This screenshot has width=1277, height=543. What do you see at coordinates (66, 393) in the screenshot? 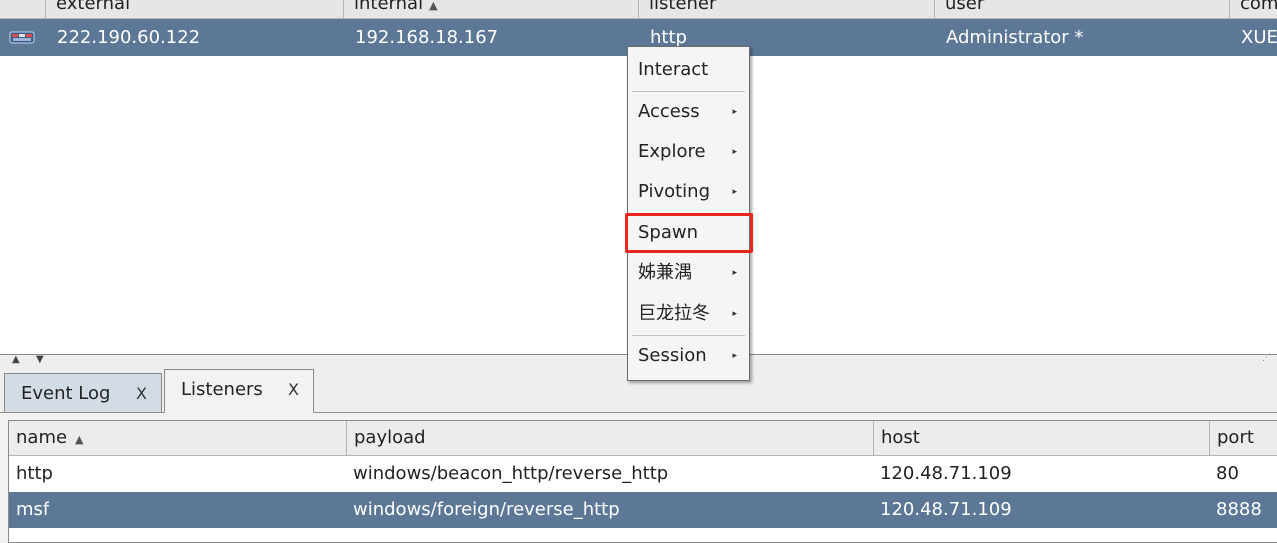
I see `tab-event-log-label: Event Log` at bounding box center [66, 393].